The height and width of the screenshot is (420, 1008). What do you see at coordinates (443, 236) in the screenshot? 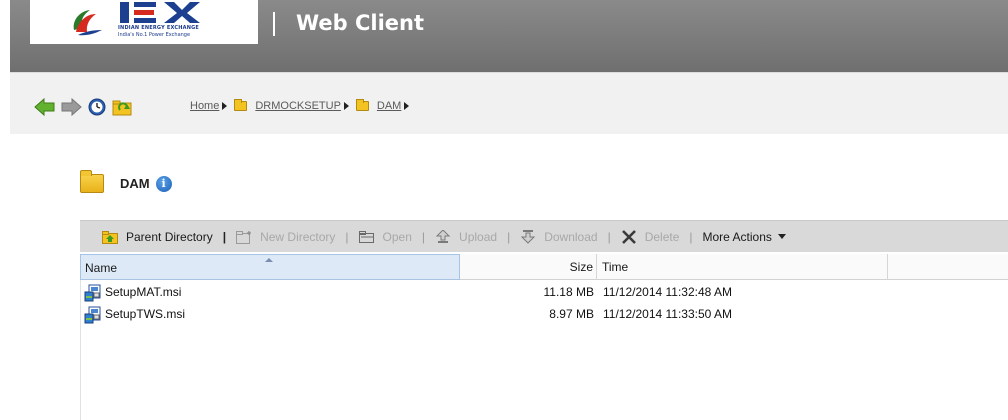
I see `upload-icon` at bounding box center [443, 236].